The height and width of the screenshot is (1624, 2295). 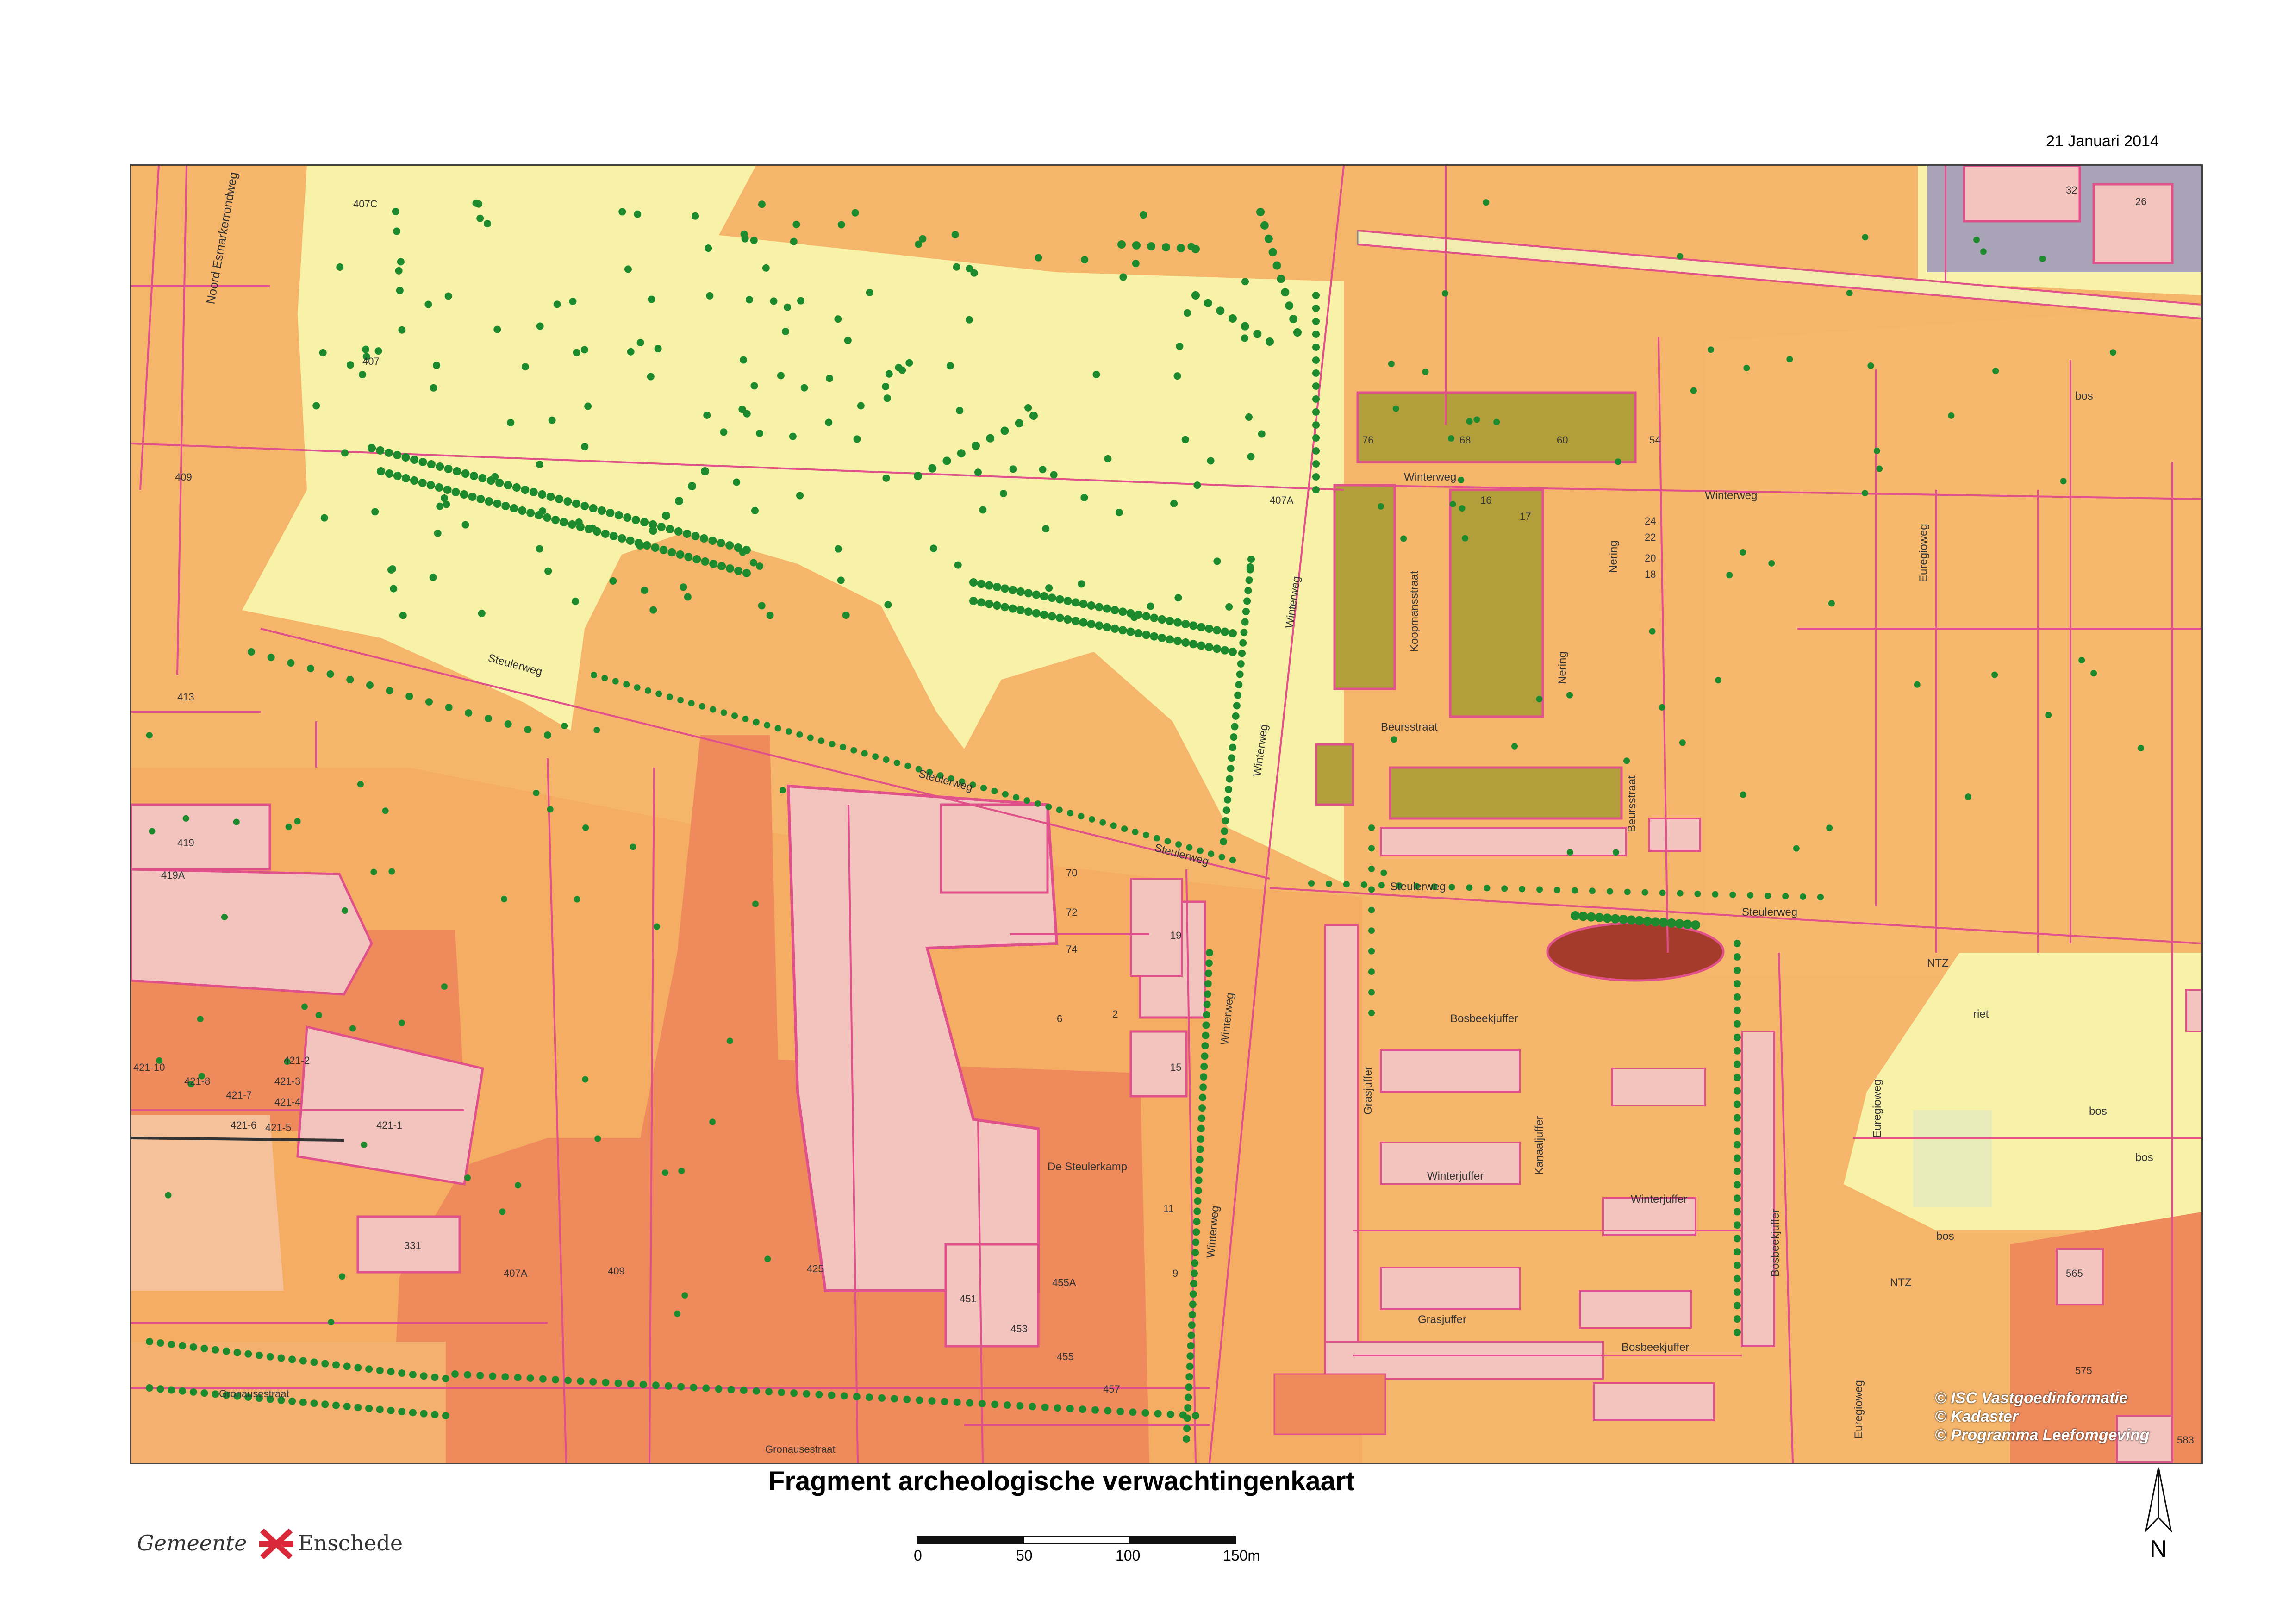 What do you see at coordinates (2102, 141) in the screenshot?
I see `map-date: 21 Januari 2014` at bounding box center [2102, 141].